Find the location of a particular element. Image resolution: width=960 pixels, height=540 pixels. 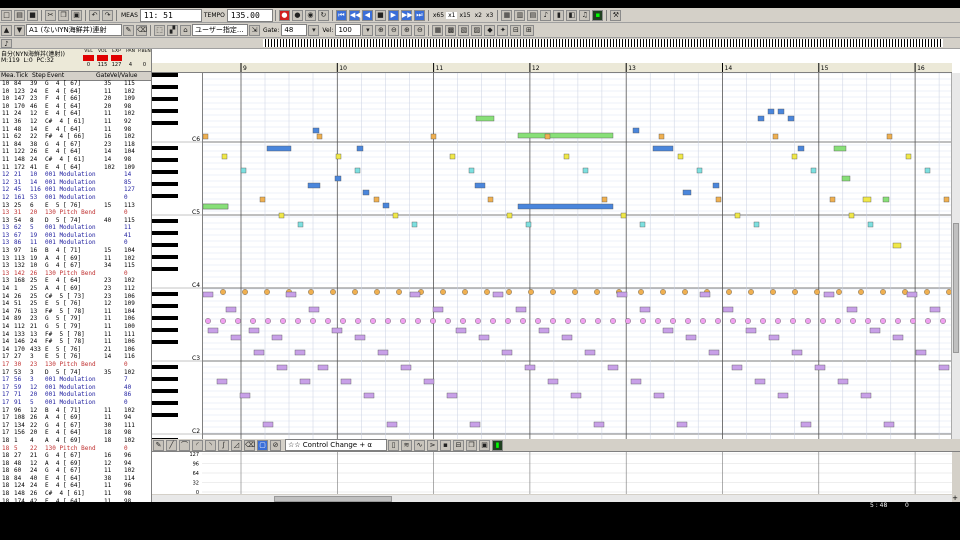

param-value-0: 0 is located at coordinates (88, 65).